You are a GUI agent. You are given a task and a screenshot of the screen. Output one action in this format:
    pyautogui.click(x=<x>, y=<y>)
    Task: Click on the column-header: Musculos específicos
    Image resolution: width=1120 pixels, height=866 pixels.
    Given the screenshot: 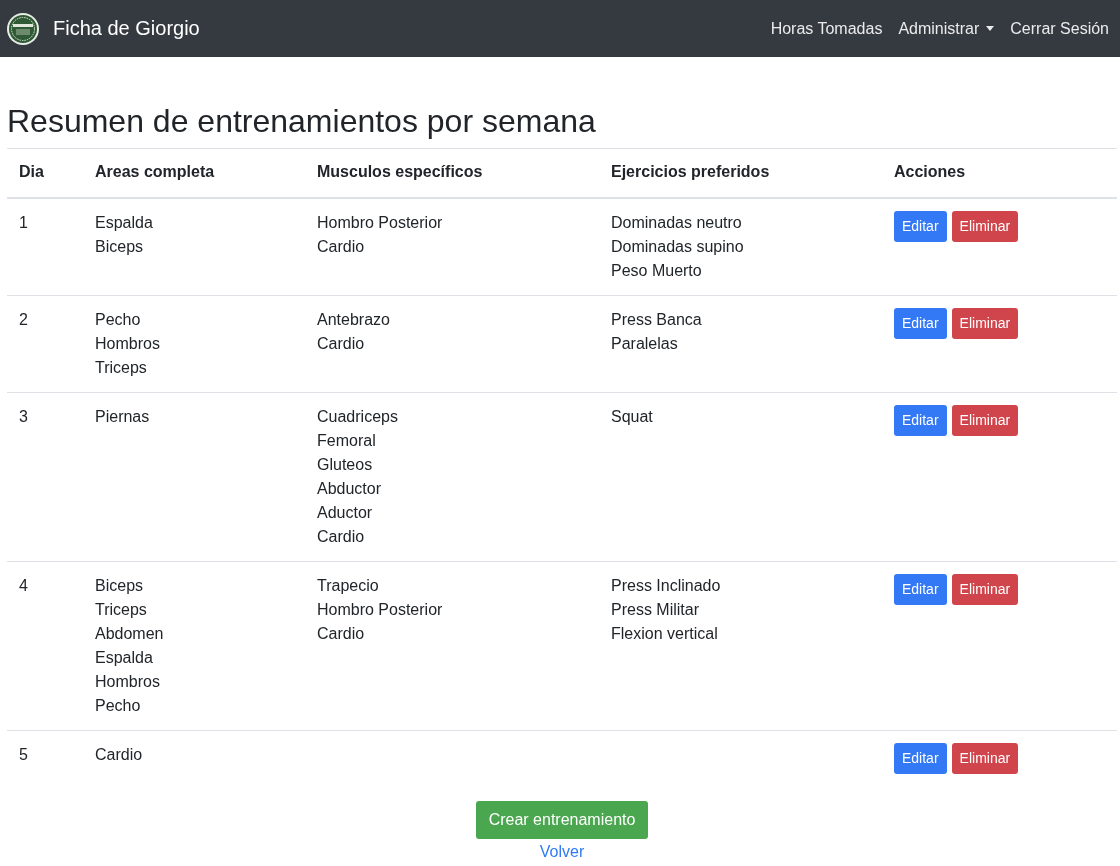 What is the action you would take?
    pyautogui.click(x=452, y=173)
    